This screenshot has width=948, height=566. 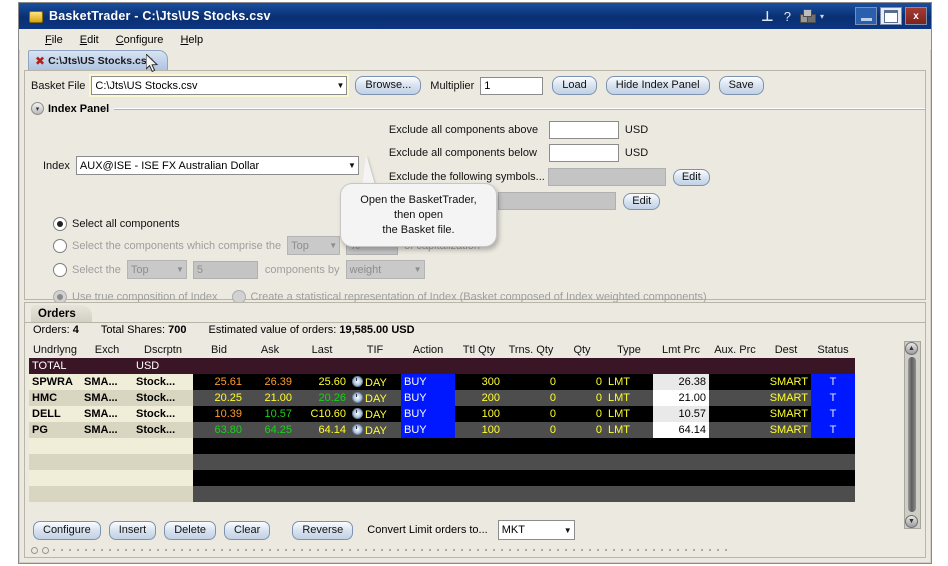 What do you see at coordinates (55, 398) in the screenshot?
I see `cell-undrlyng: HMC` at bounding box center [55, 398].